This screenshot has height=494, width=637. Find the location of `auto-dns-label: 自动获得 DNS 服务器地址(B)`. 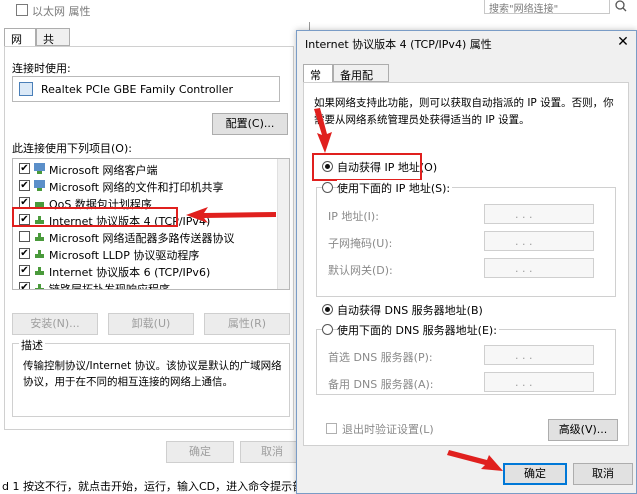

auto-dns-label: 自动获得 DNS 服务器地址(B) is located at coordinates (410, 310).